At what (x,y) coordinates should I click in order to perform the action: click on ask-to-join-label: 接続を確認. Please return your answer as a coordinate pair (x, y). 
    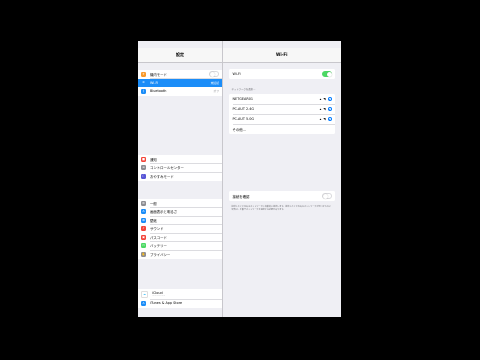
    Looking at the image, I should click on (241, 196).